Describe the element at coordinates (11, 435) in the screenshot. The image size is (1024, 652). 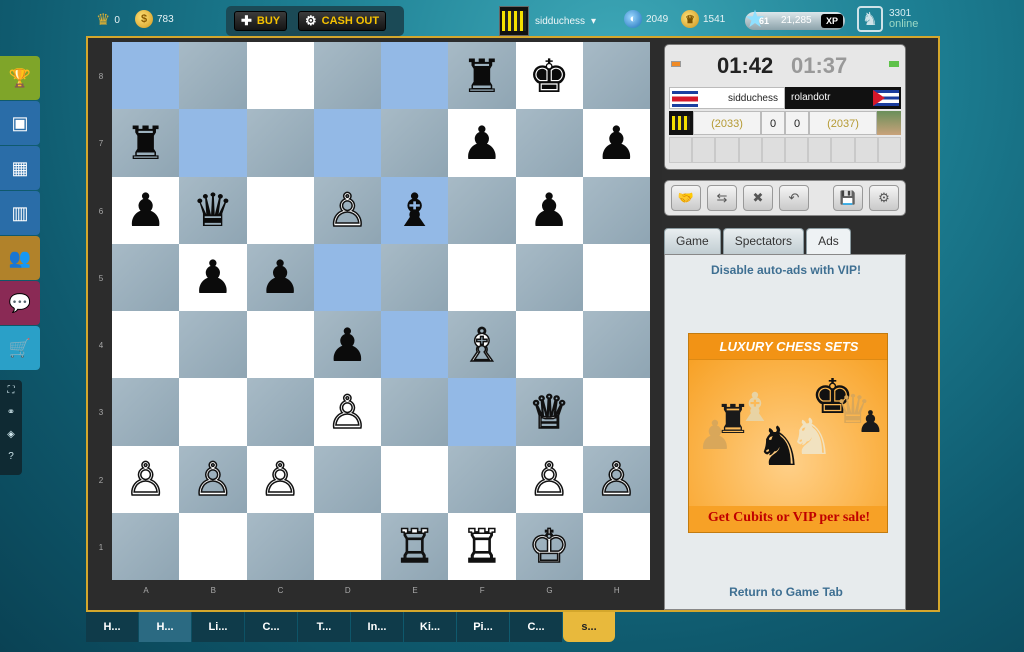
I see `package-icon: ◈` at that location.